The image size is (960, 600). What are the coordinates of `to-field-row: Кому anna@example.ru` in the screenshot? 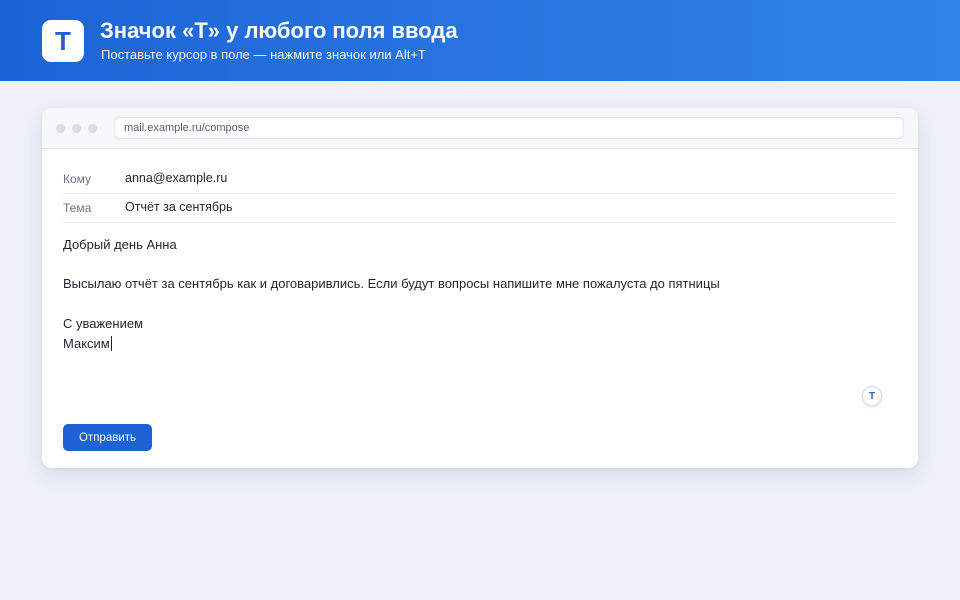 It's located at (479, 179).